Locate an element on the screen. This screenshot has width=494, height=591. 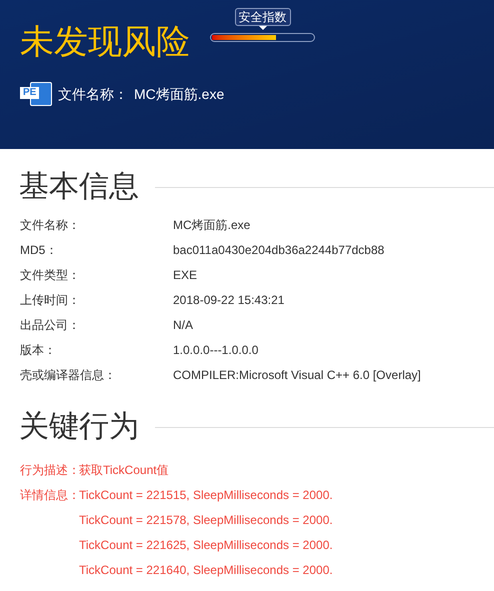
details-label: 详情信息： is located at coordinates (50, 495).